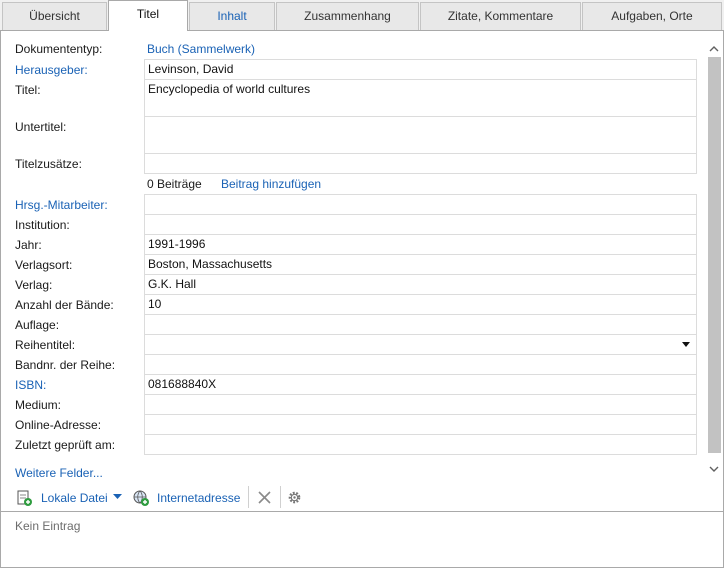 The image size is (724, 568). I want to click on herausgeber-label: Herausgeber:, so click(51, 70).